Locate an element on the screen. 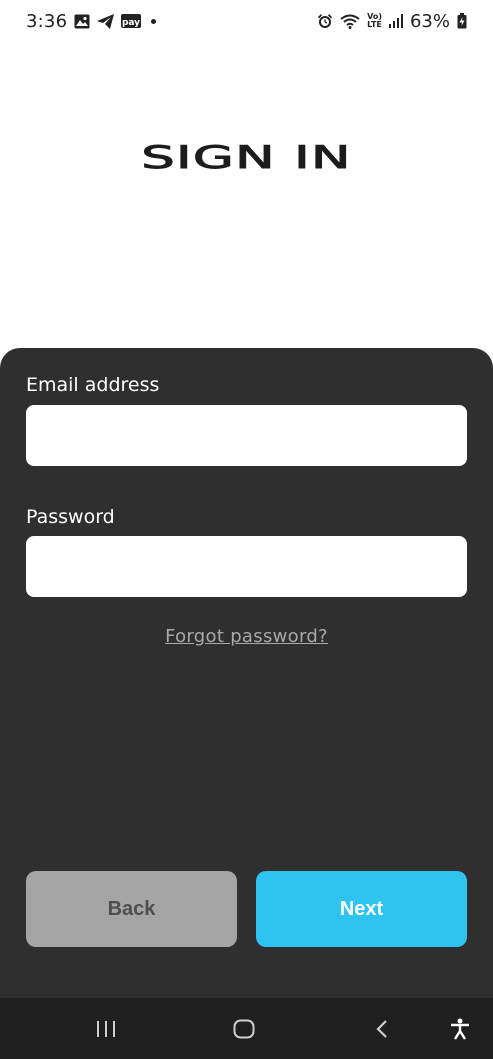 This screenshot has width=493, height=1059. password-label: Password is located at coordinates (70, 517).